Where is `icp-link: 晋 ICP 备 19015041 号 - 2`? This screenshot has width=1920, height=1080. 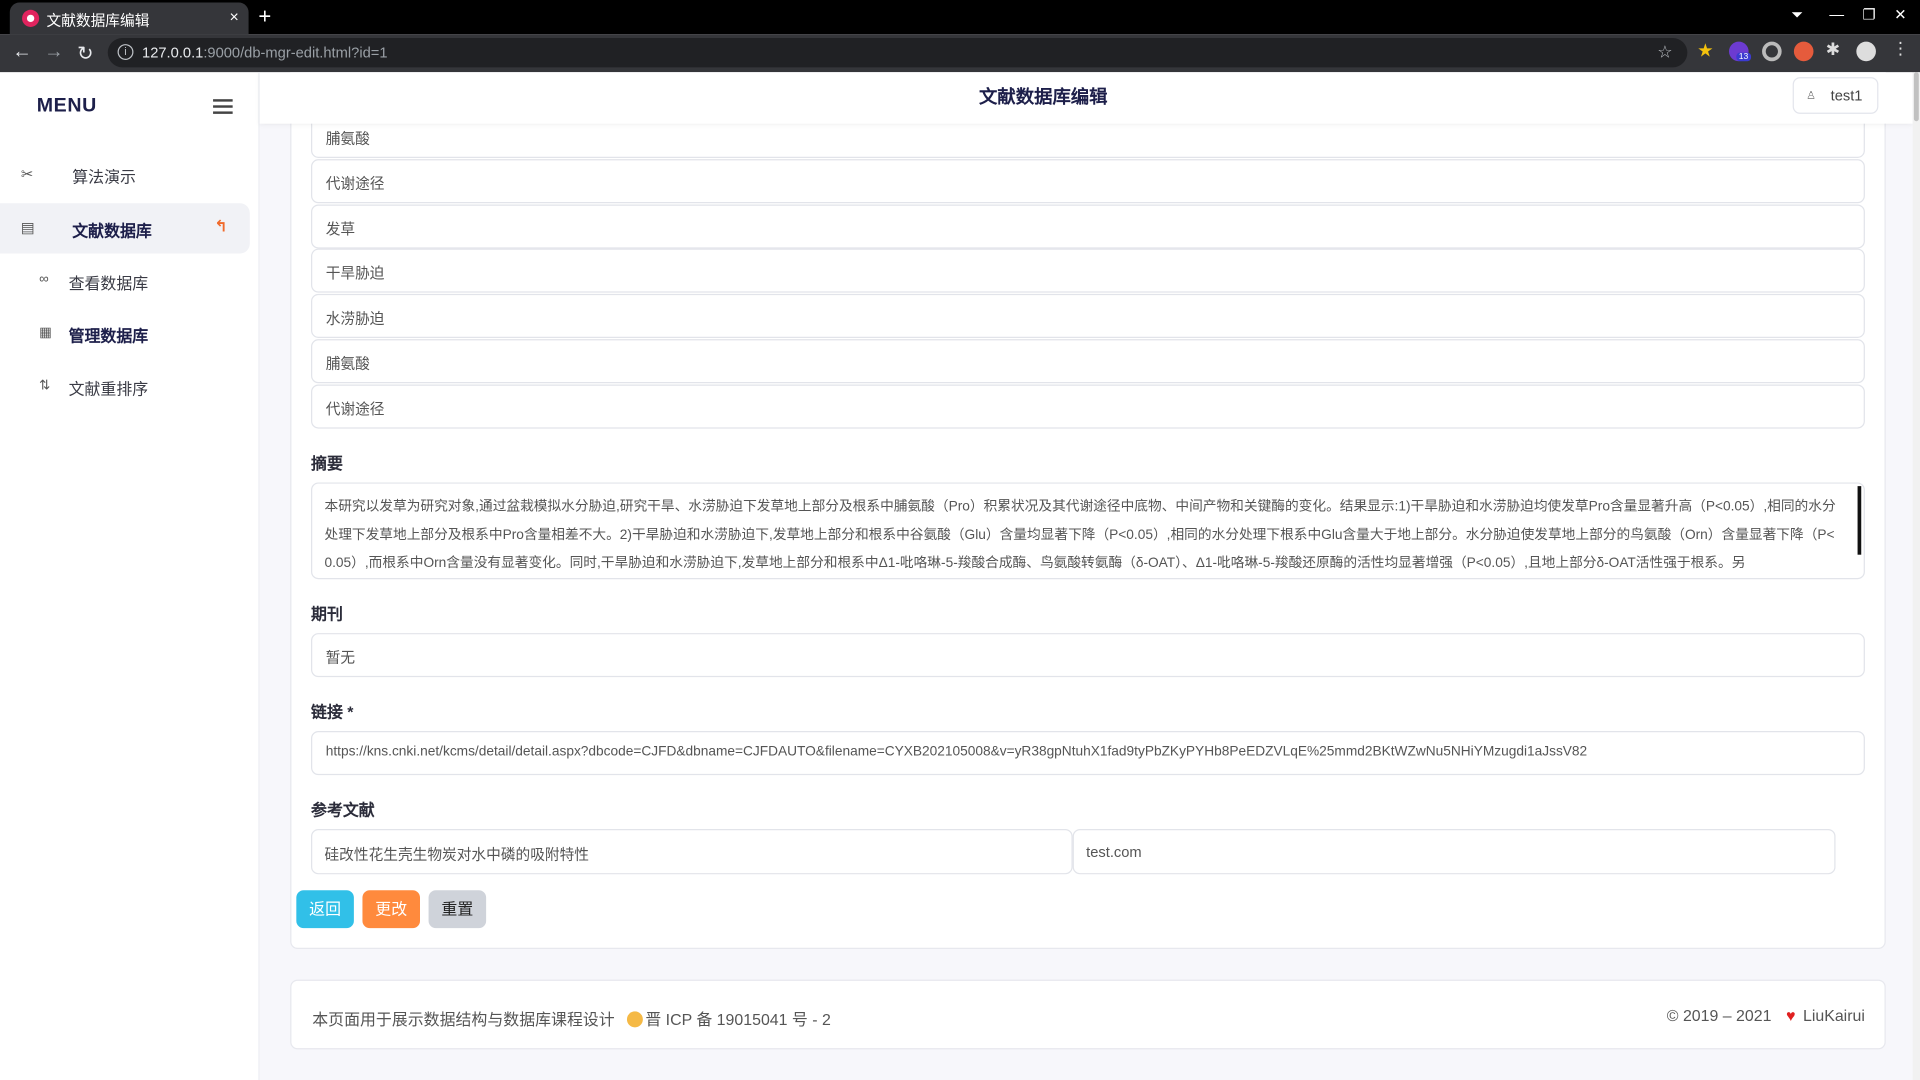 icp-link: 晋 ICP 备 19015041 号 - 2 is located at coordinates (738, 1019).